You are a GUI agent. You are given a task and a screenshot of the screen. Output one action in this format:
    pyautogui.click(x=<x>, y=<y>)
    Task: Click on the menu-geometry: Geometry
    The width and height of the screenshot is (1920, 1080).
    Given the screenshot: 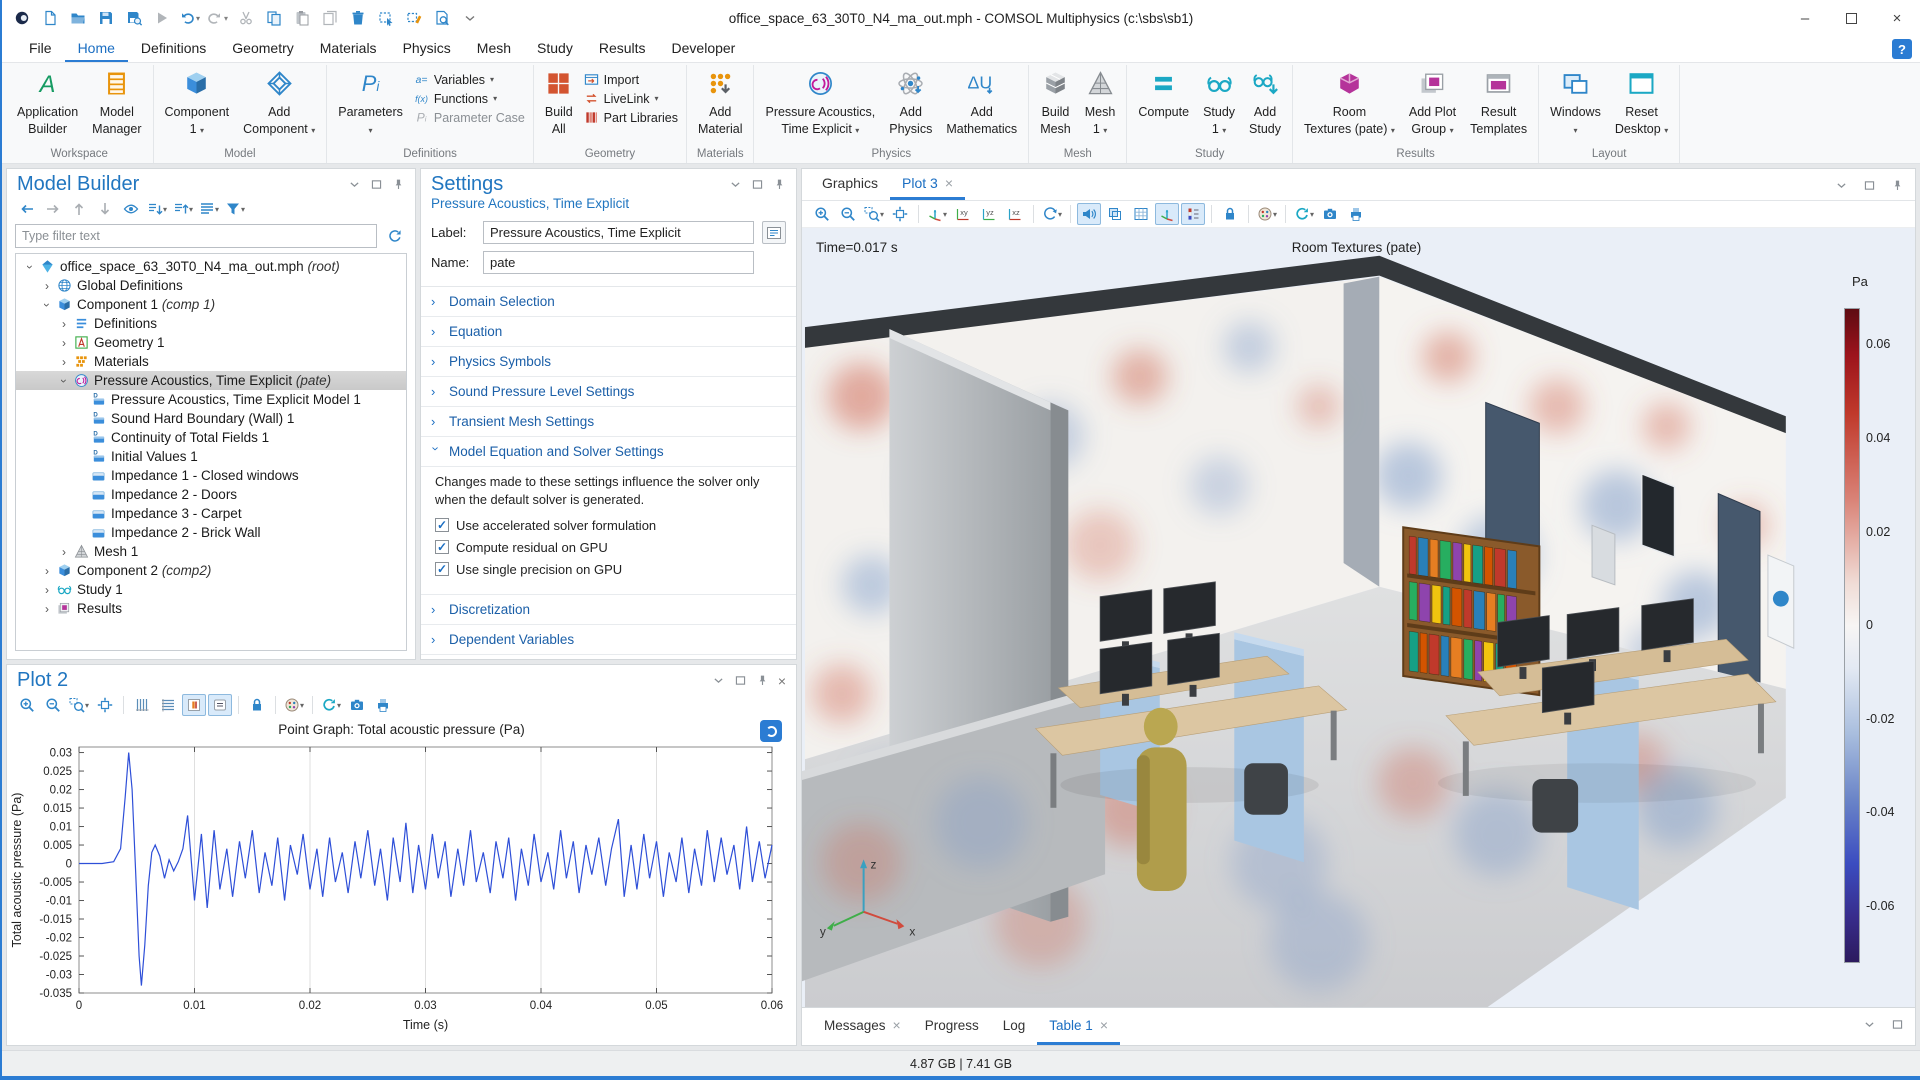 What is the action you would take?
    pyautogui.click(x=262, y=49)
    